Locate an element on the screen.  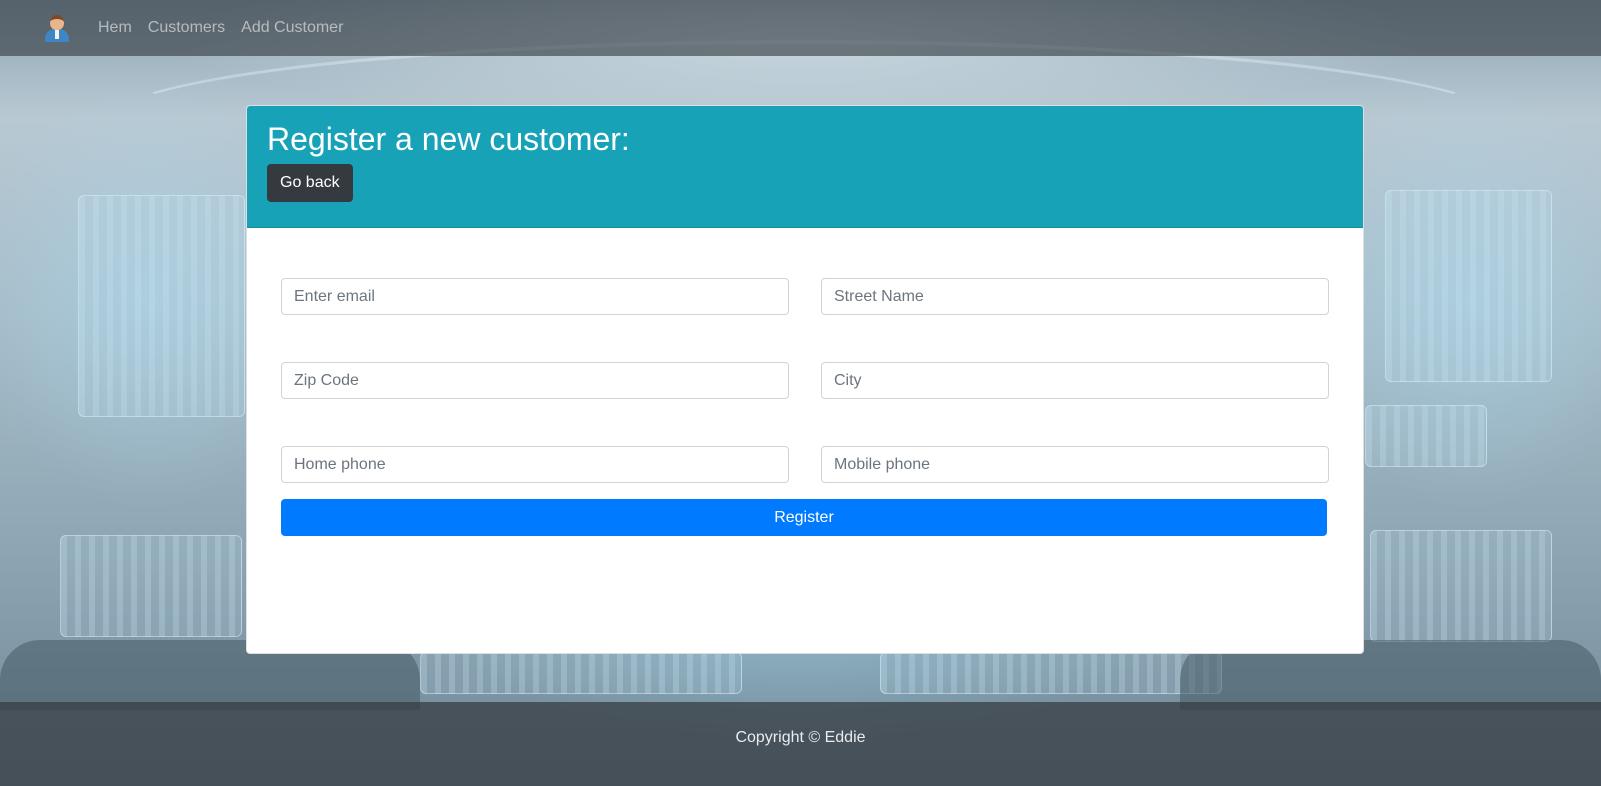
mobile-phone-field is located at coordinates (1075, 464).